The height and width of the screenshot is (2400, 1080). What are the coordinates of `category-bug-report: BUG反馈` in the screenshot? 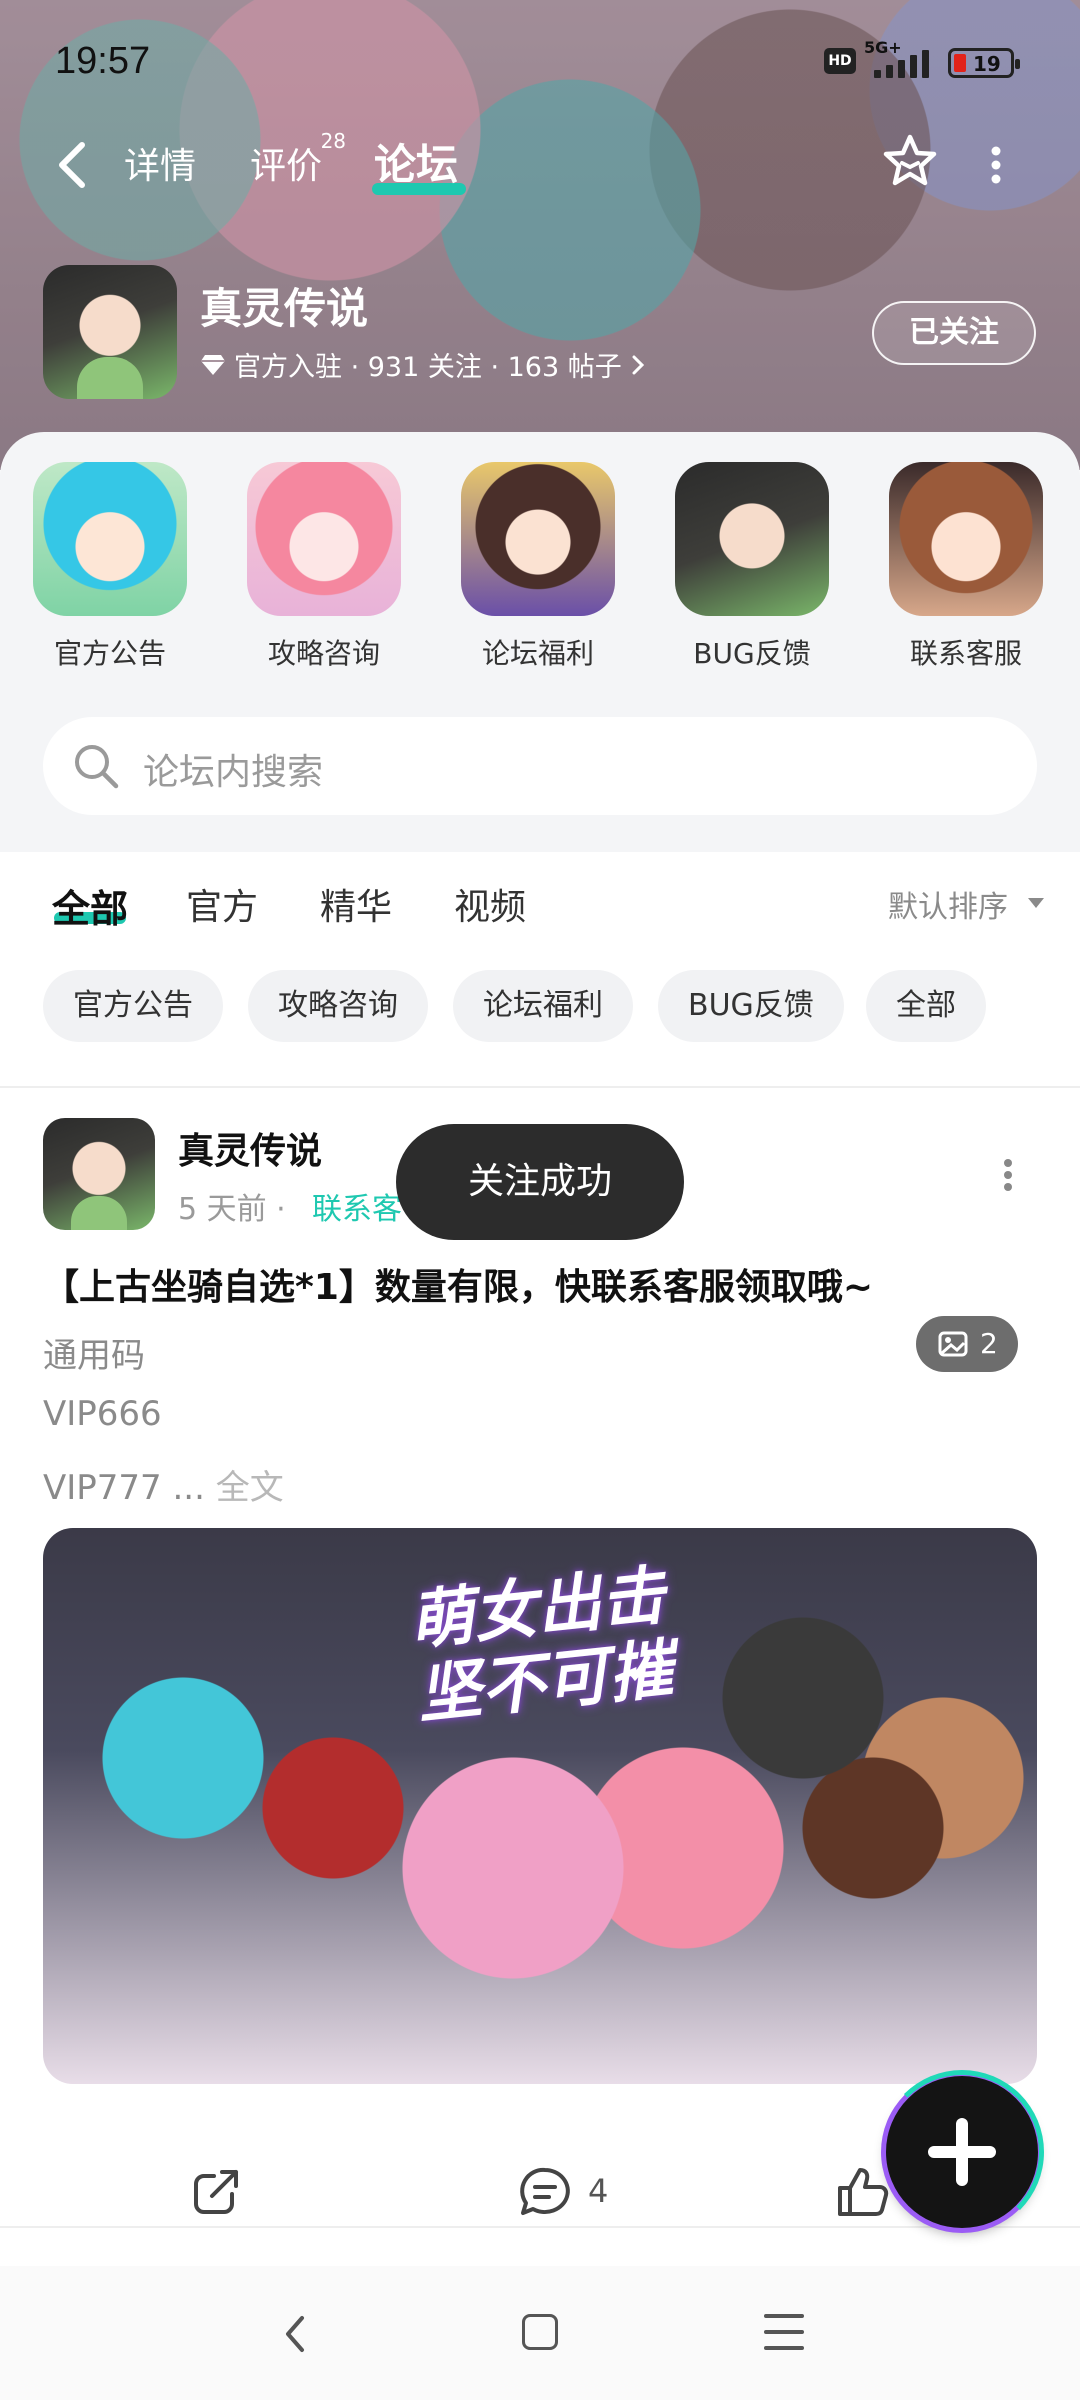 It's located at (752, 567).